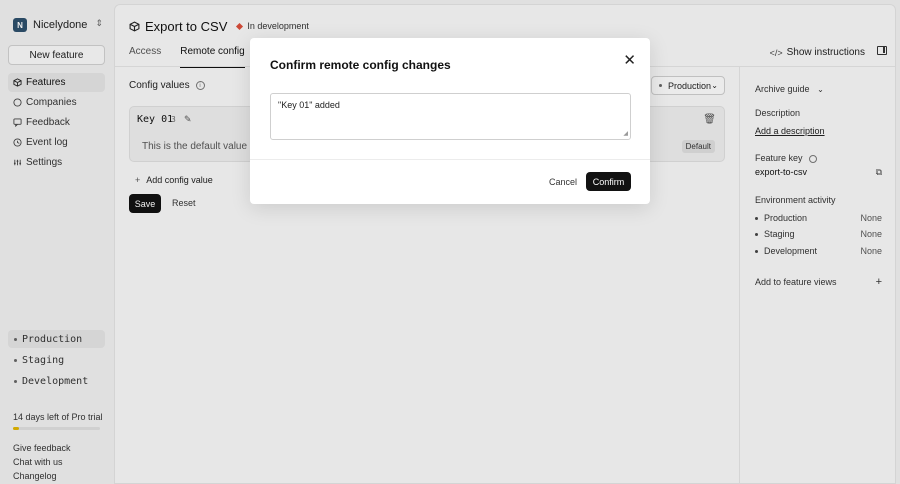 This screenshot has height=484, width=900. I want to click on resize-handle-icon: ◢, so click(625, 133).